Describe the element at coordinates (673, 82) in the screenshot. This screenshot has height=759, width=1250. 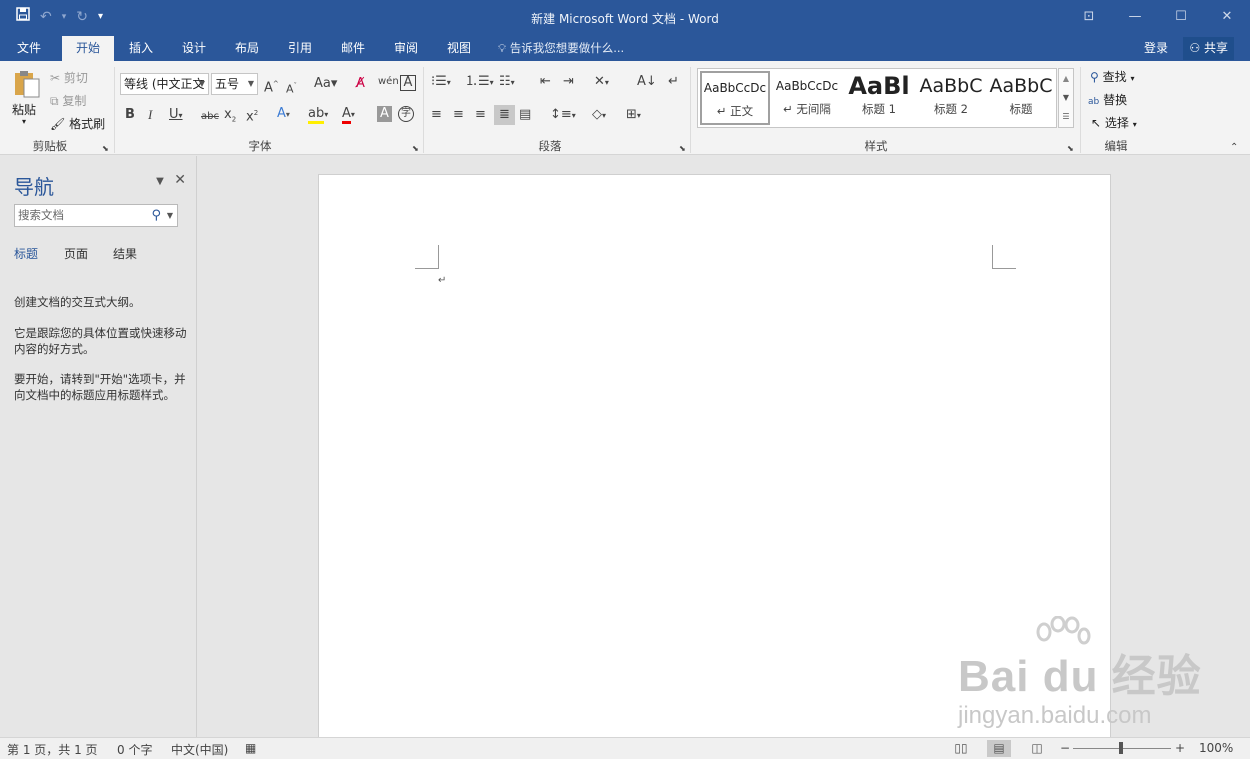
I see `show-marks-icon: ↵` at that location.